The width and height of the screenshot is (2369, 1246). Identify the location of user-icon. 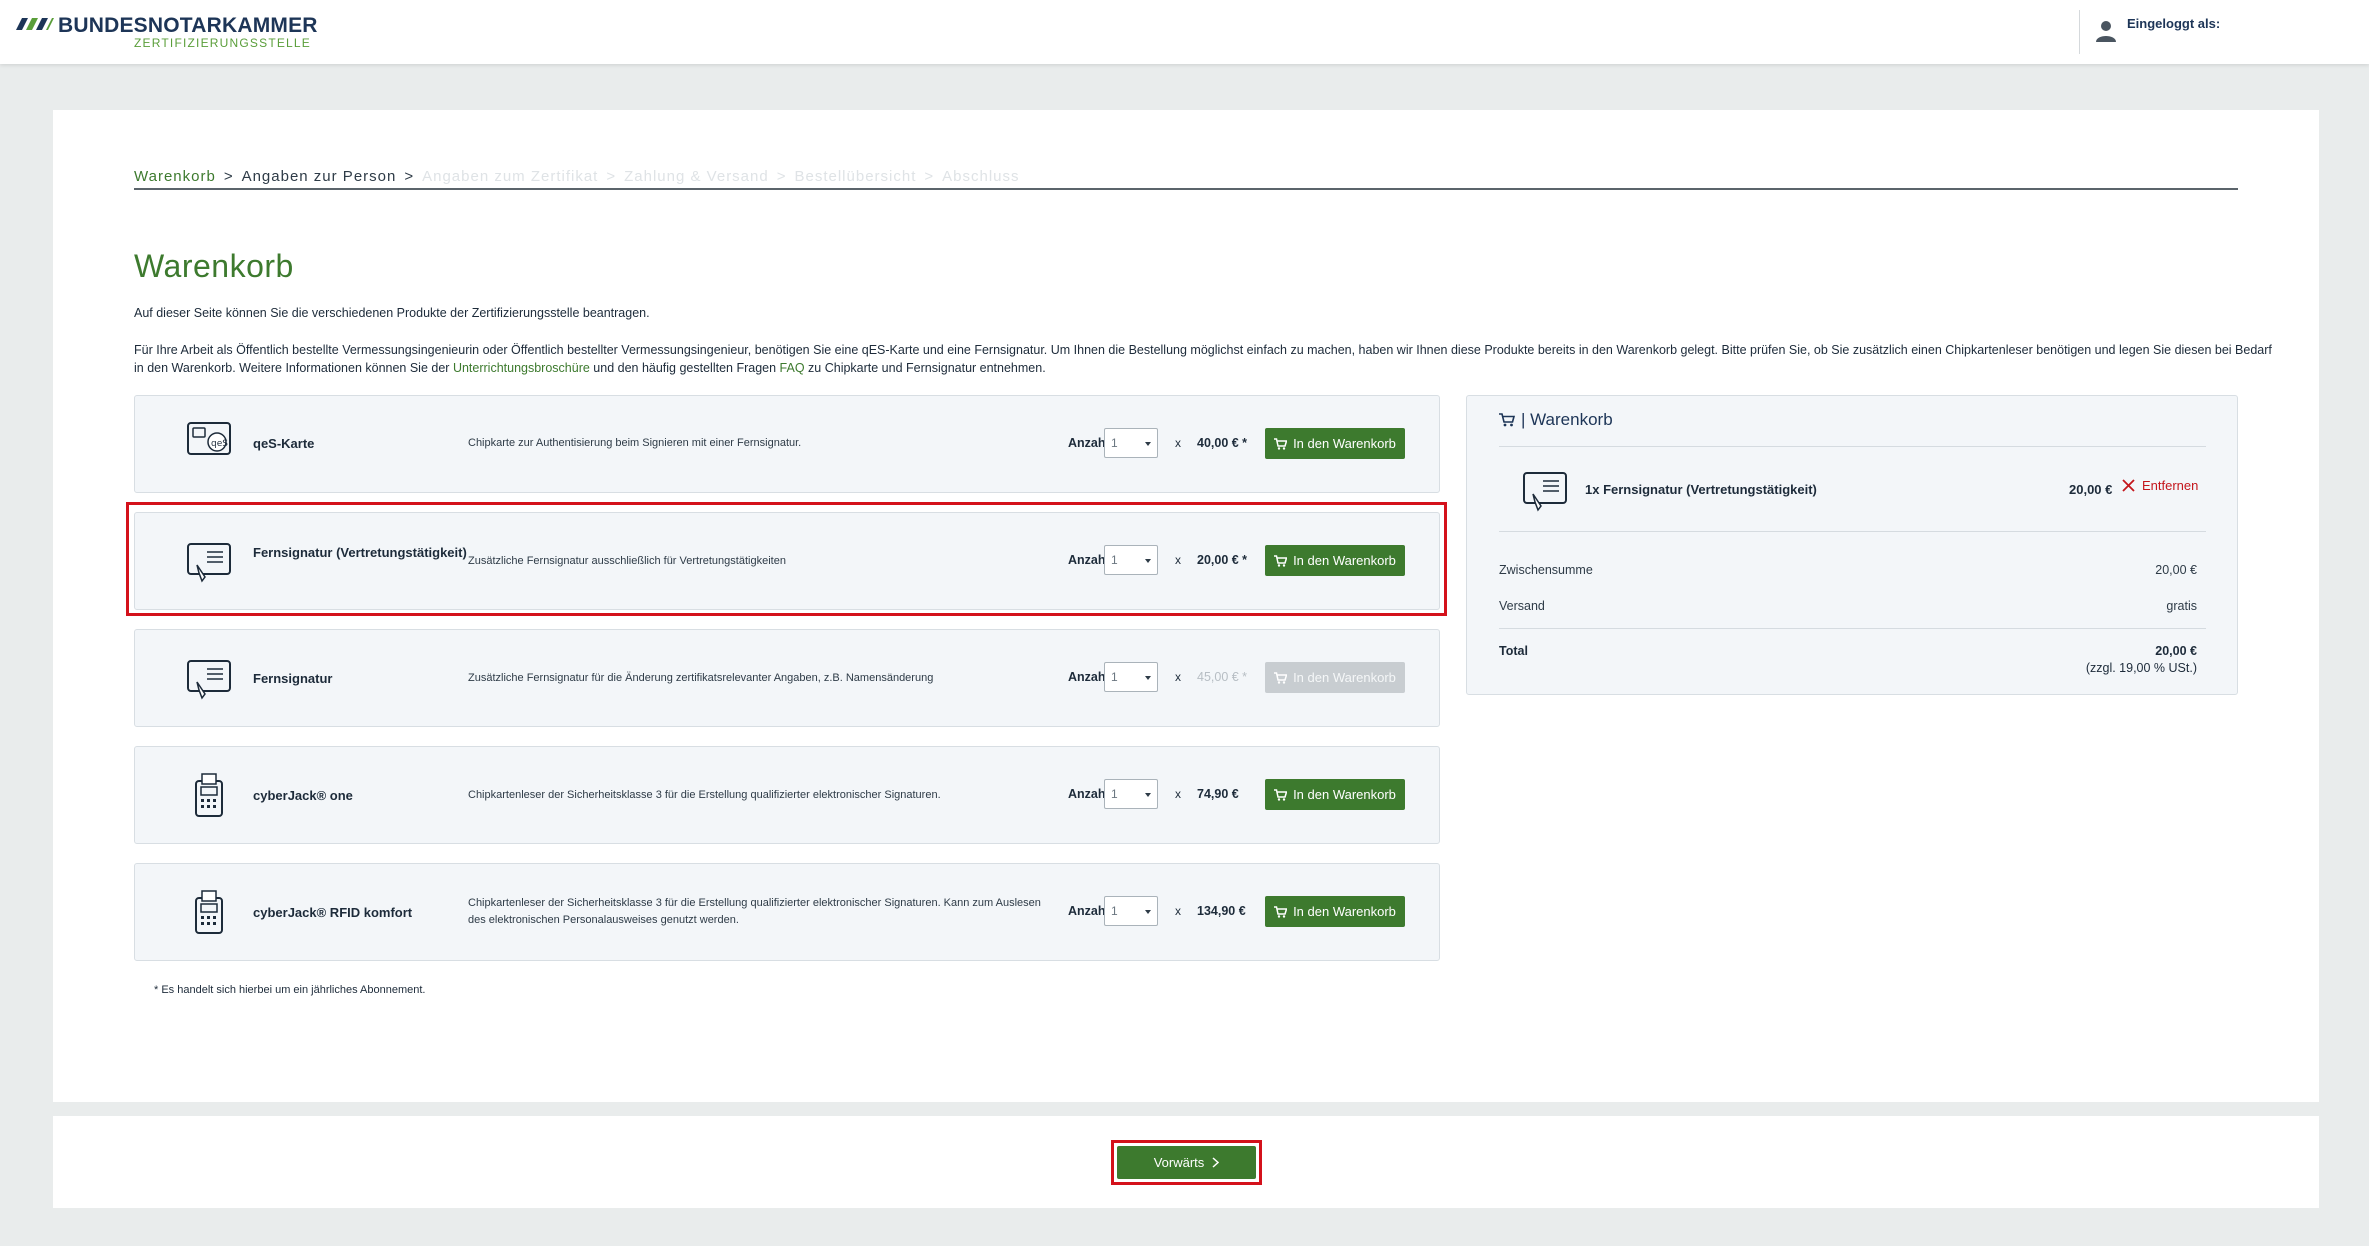
(2106, 31).